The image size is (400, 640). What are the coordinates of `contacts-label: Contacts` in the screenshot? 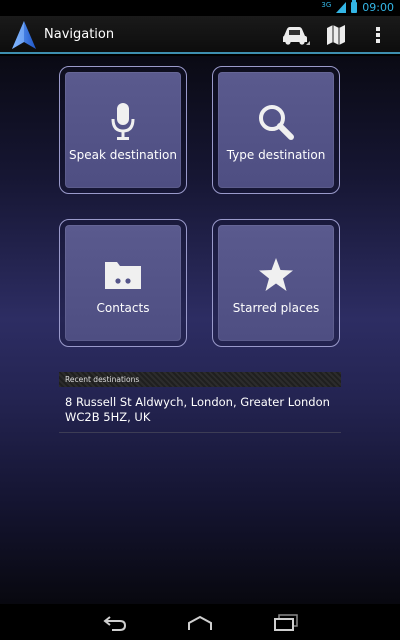 It's located at (123, 308).